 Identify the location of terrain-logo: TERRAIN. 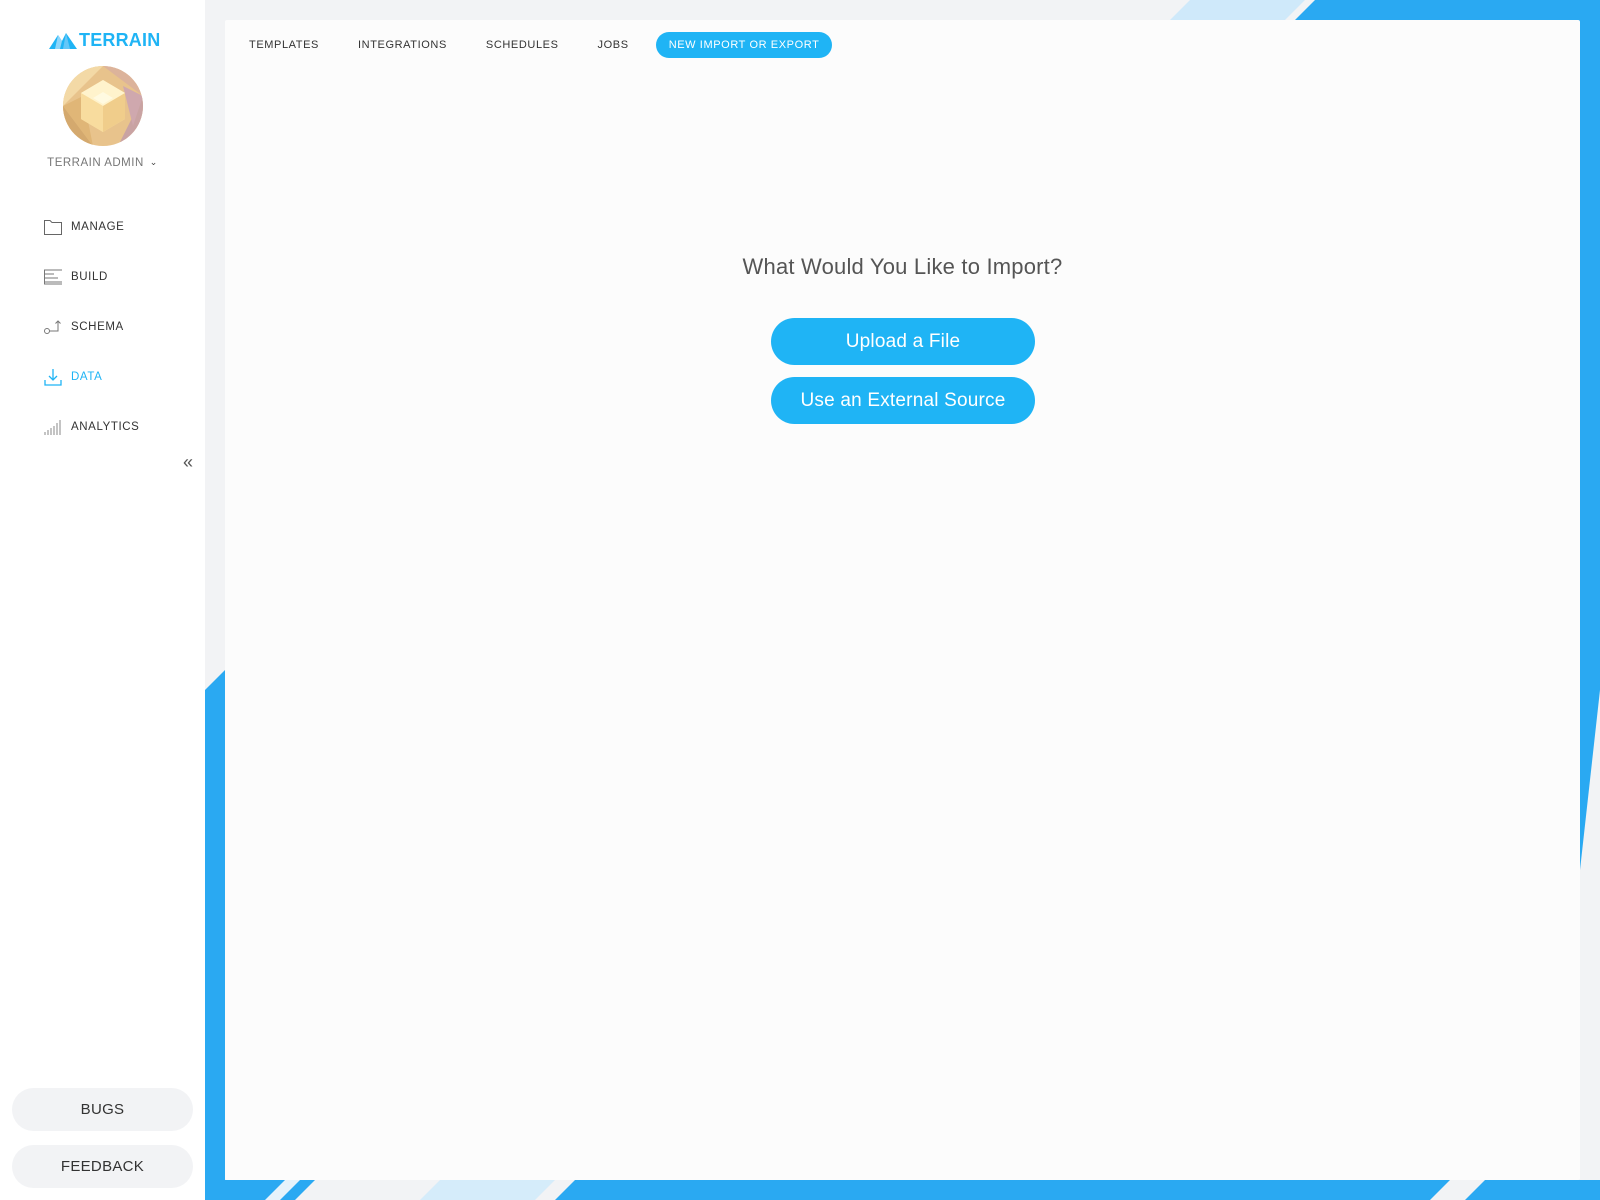
(104, 40).